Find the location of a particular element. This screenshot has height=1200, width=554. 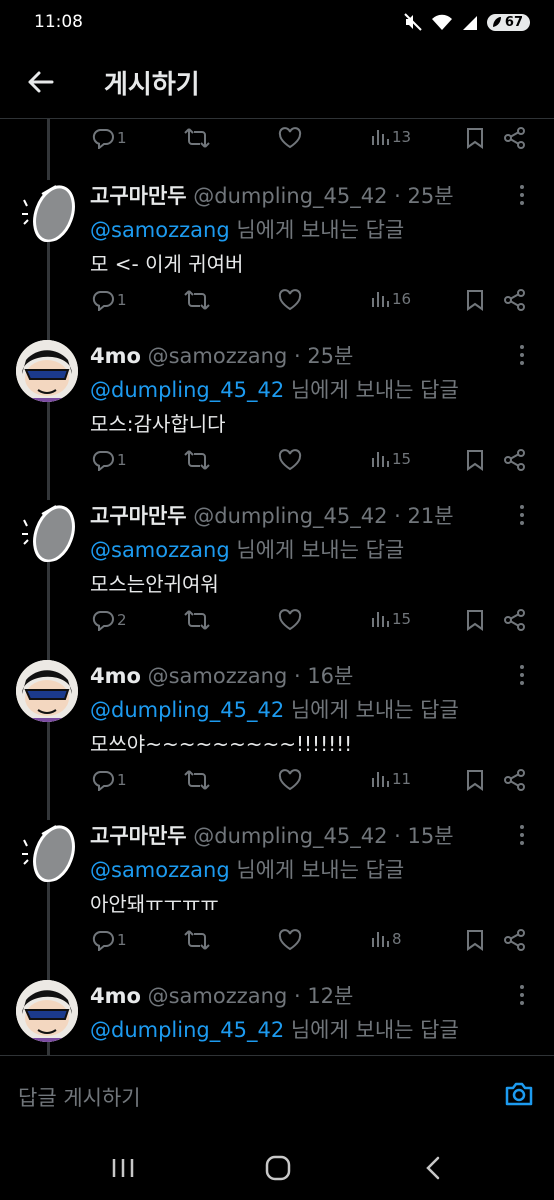

status-time: 11:08 is located at coordinates (58, 22).